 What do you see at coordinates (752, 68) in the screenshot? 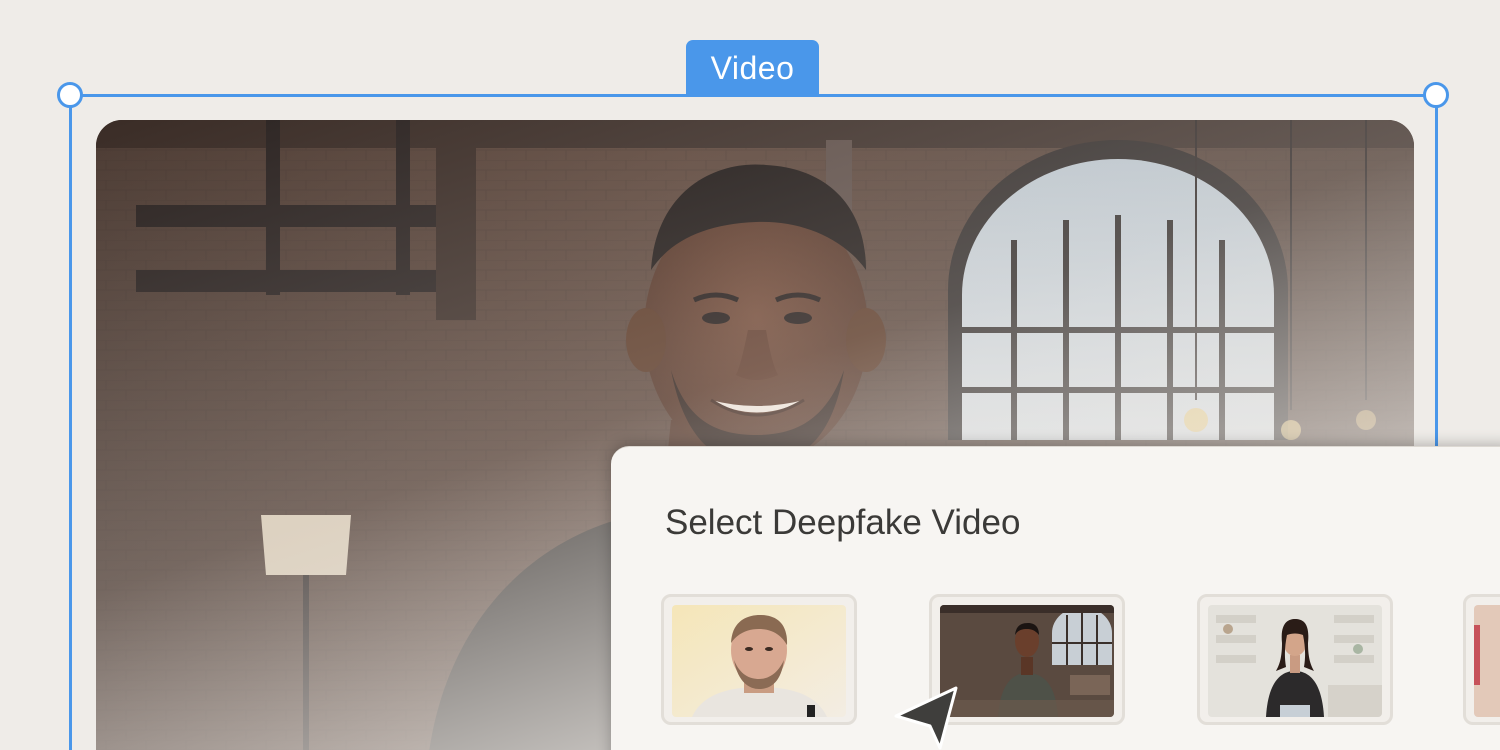
I see `selection-label: Video` at bounding box center [752, 68].